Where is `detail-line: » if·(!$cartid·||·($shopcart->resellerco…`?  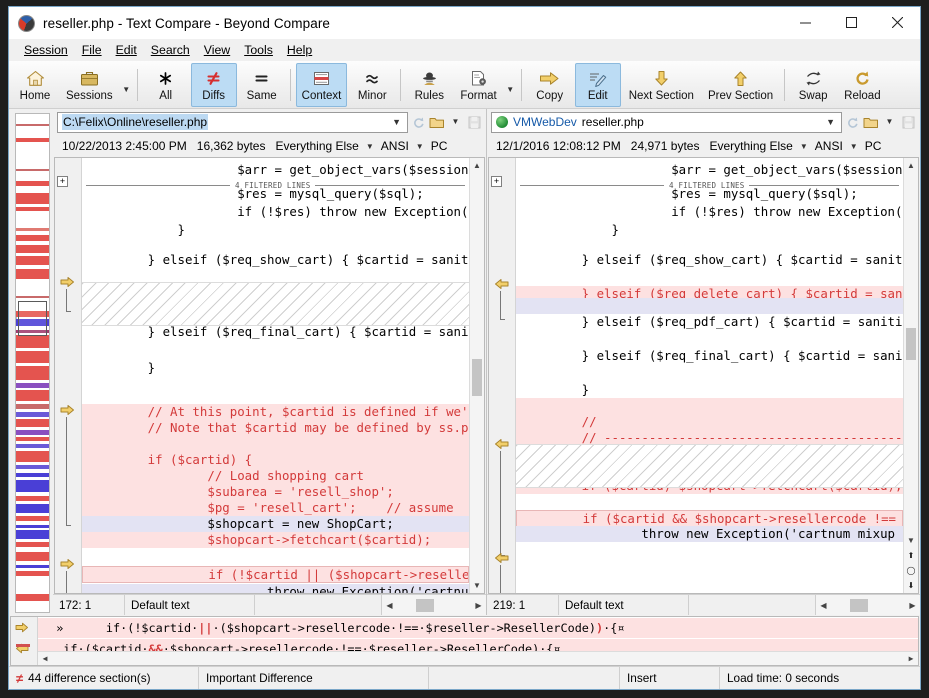 detail-line: » if·(!$cartid·||·($shopcart->resellerco… is located at coordinates (478, 628).